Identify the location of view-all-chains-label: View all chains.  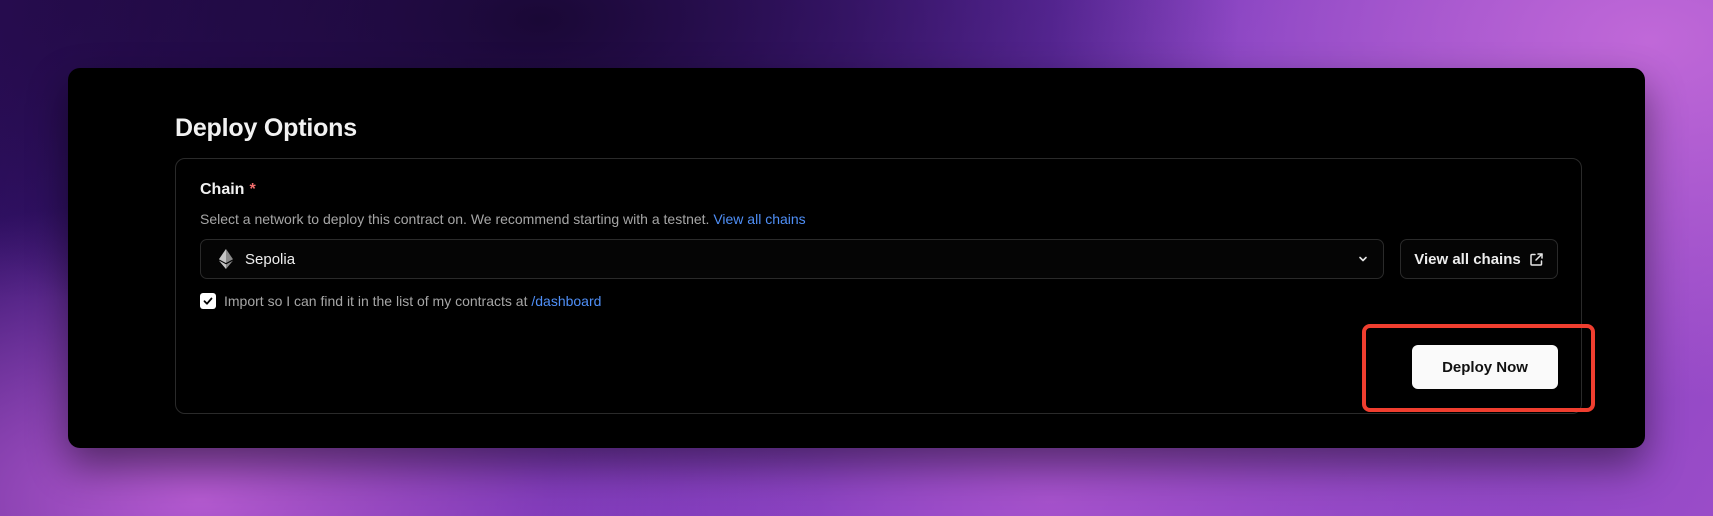
(1467, 259).